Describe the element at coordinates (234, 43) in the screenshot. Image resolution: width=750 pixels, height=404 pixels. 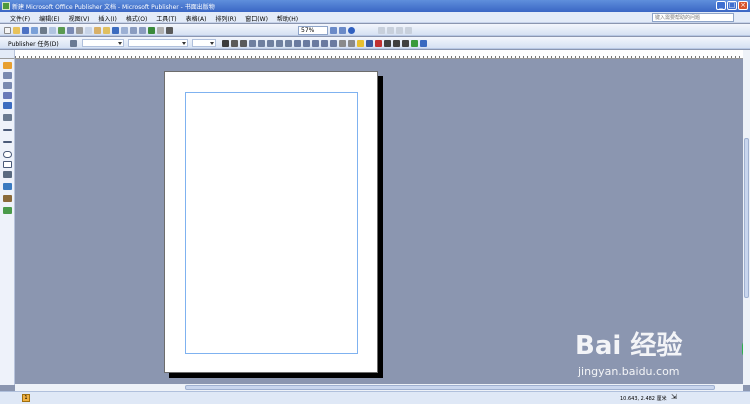
I see `italic-icon` at that location.